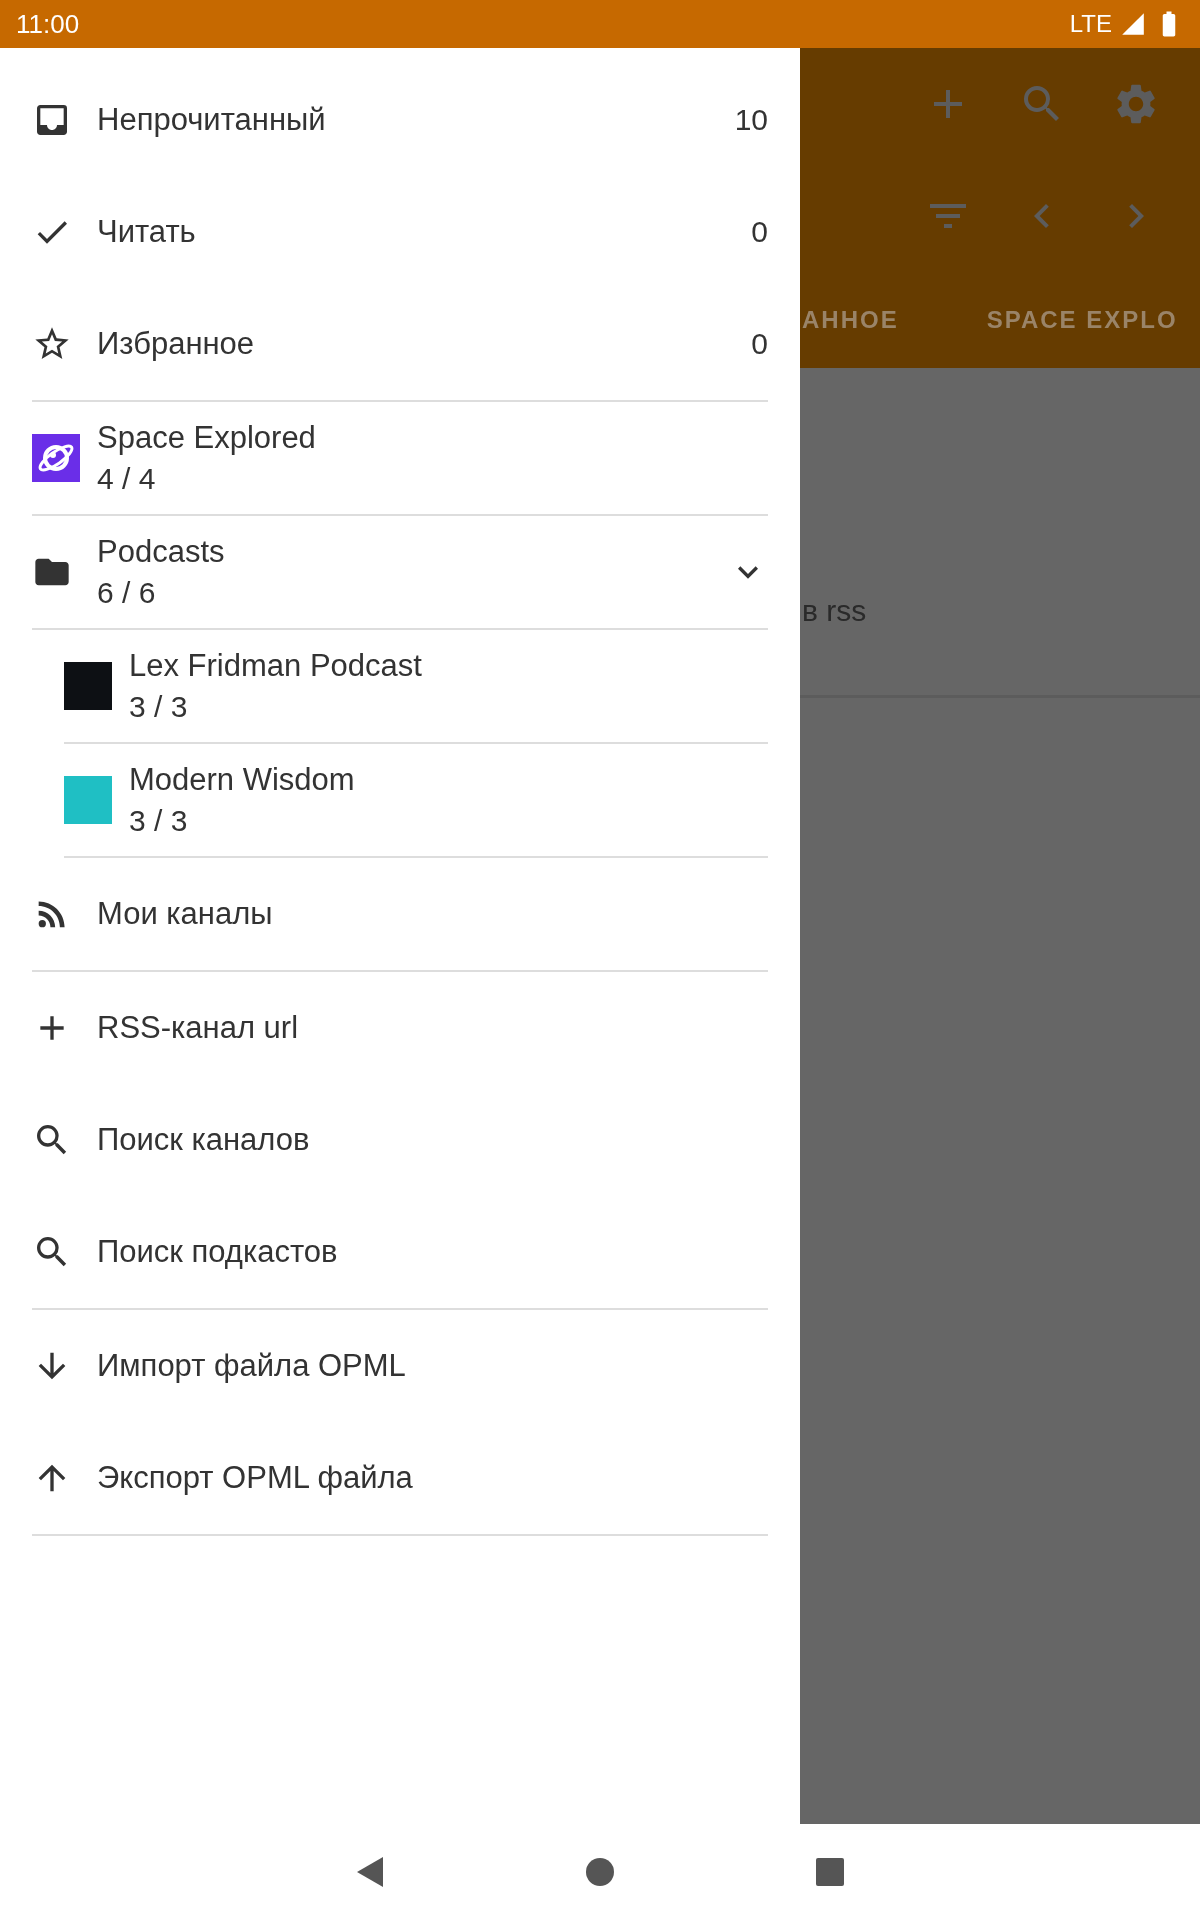  Describe the element at coordinates (204, 1140) in the screenshot. I see `item-label: Поиск каналов` at that location.